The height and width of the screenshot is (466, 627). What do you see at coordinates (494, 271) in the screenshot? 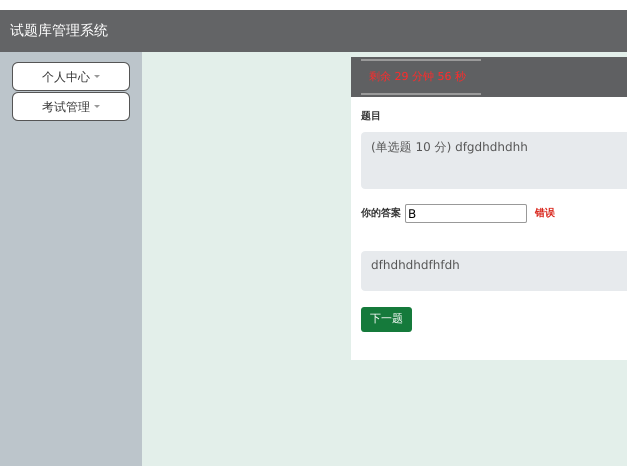
I see `correct-answer-text: dfhdhdhdfhfdh` at bounding box center [494, 271].